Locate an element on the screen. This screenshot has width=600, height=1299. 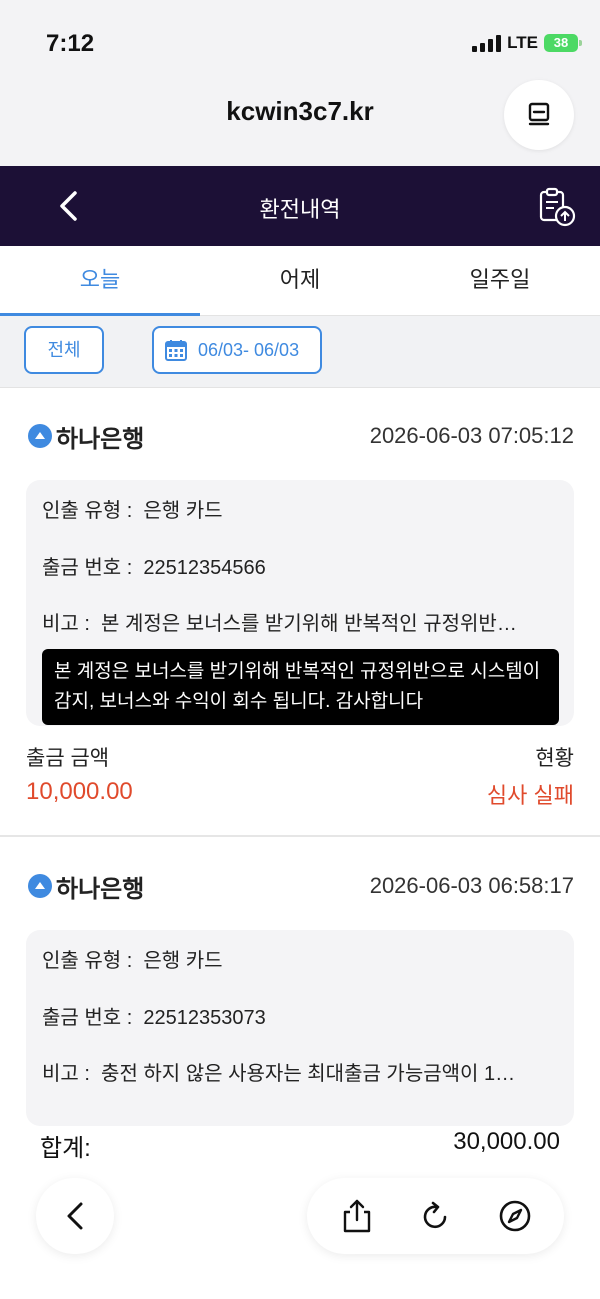
withdraw-number-value: 22512353073 is located at coordinates (204, 1018).